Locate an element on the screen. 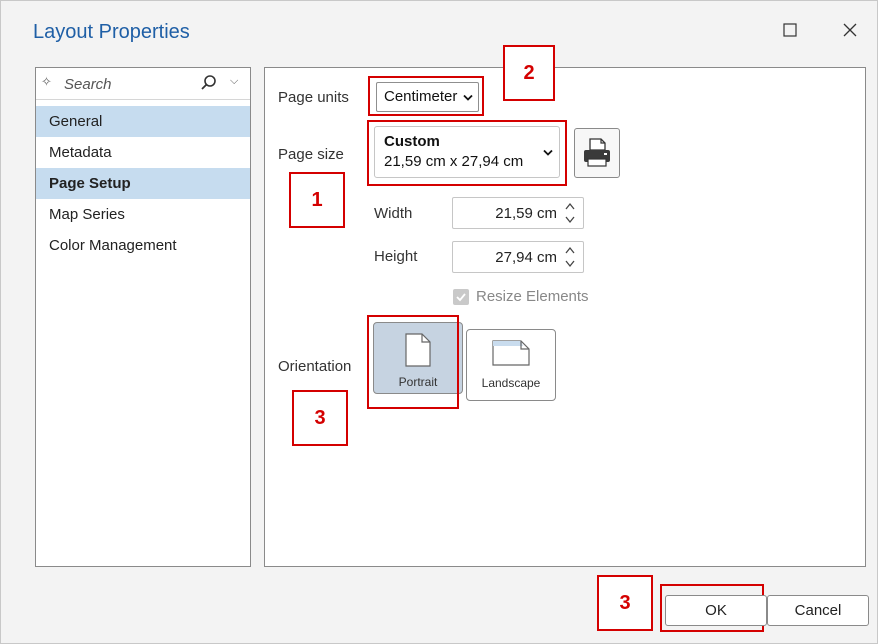  height-input: 27,94 cm is located at coordinates (518, 257).